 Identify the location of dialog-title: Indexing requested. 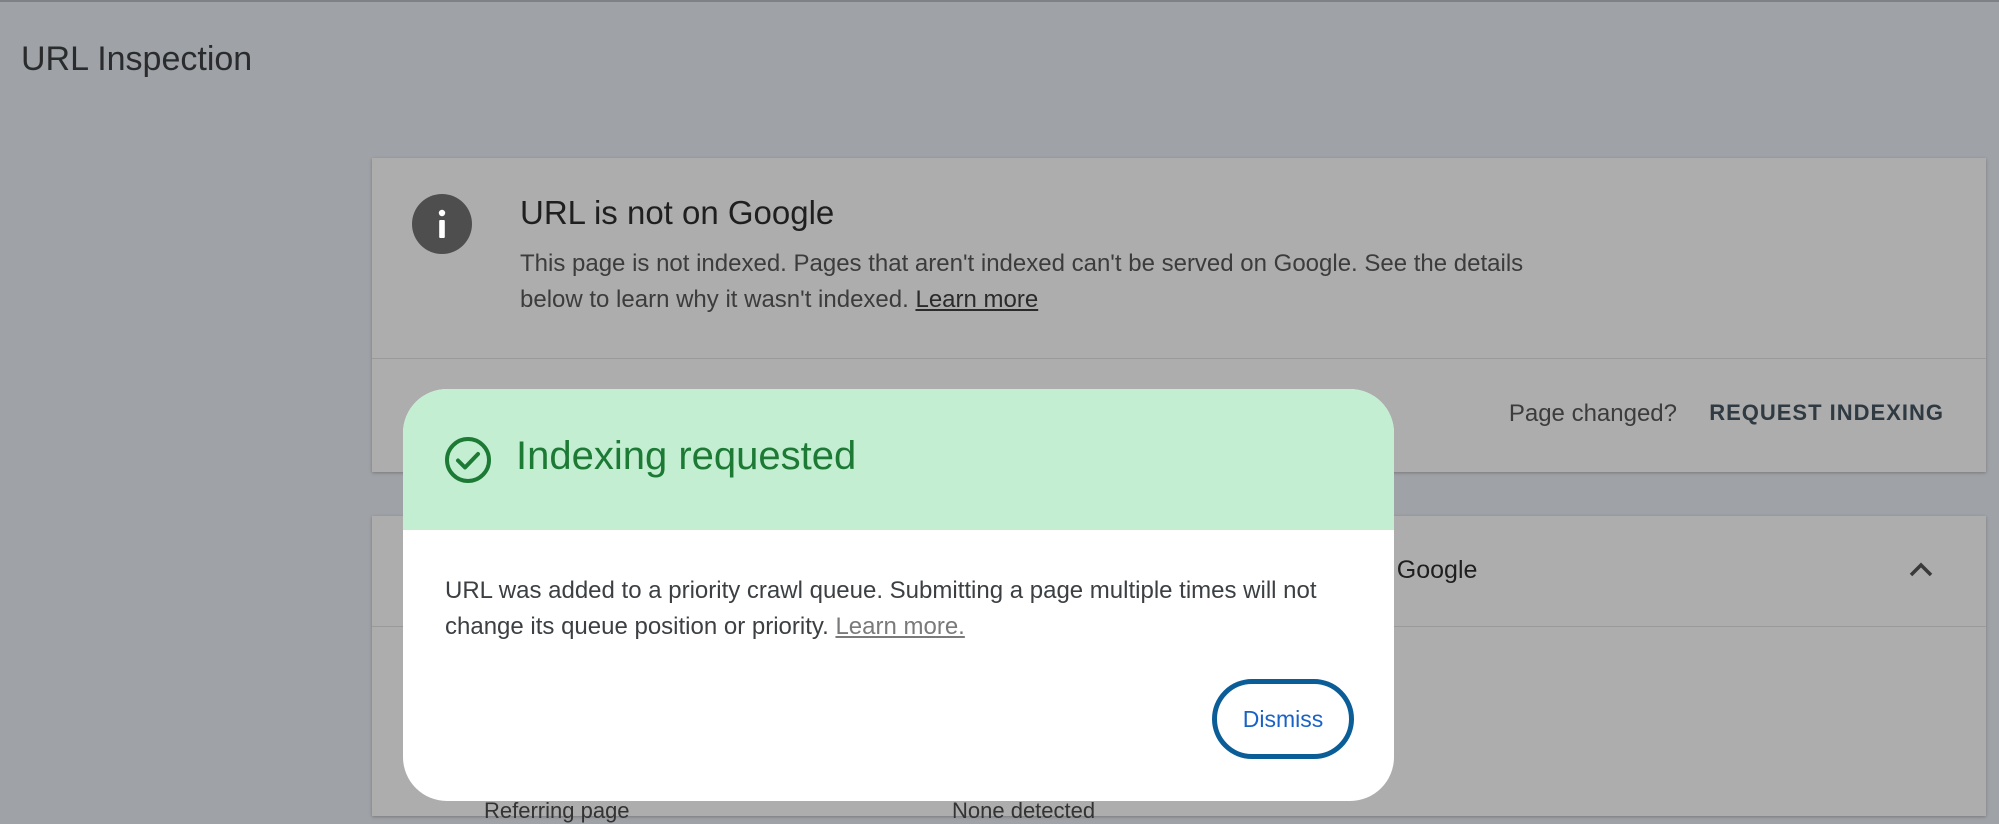
(686, 456).